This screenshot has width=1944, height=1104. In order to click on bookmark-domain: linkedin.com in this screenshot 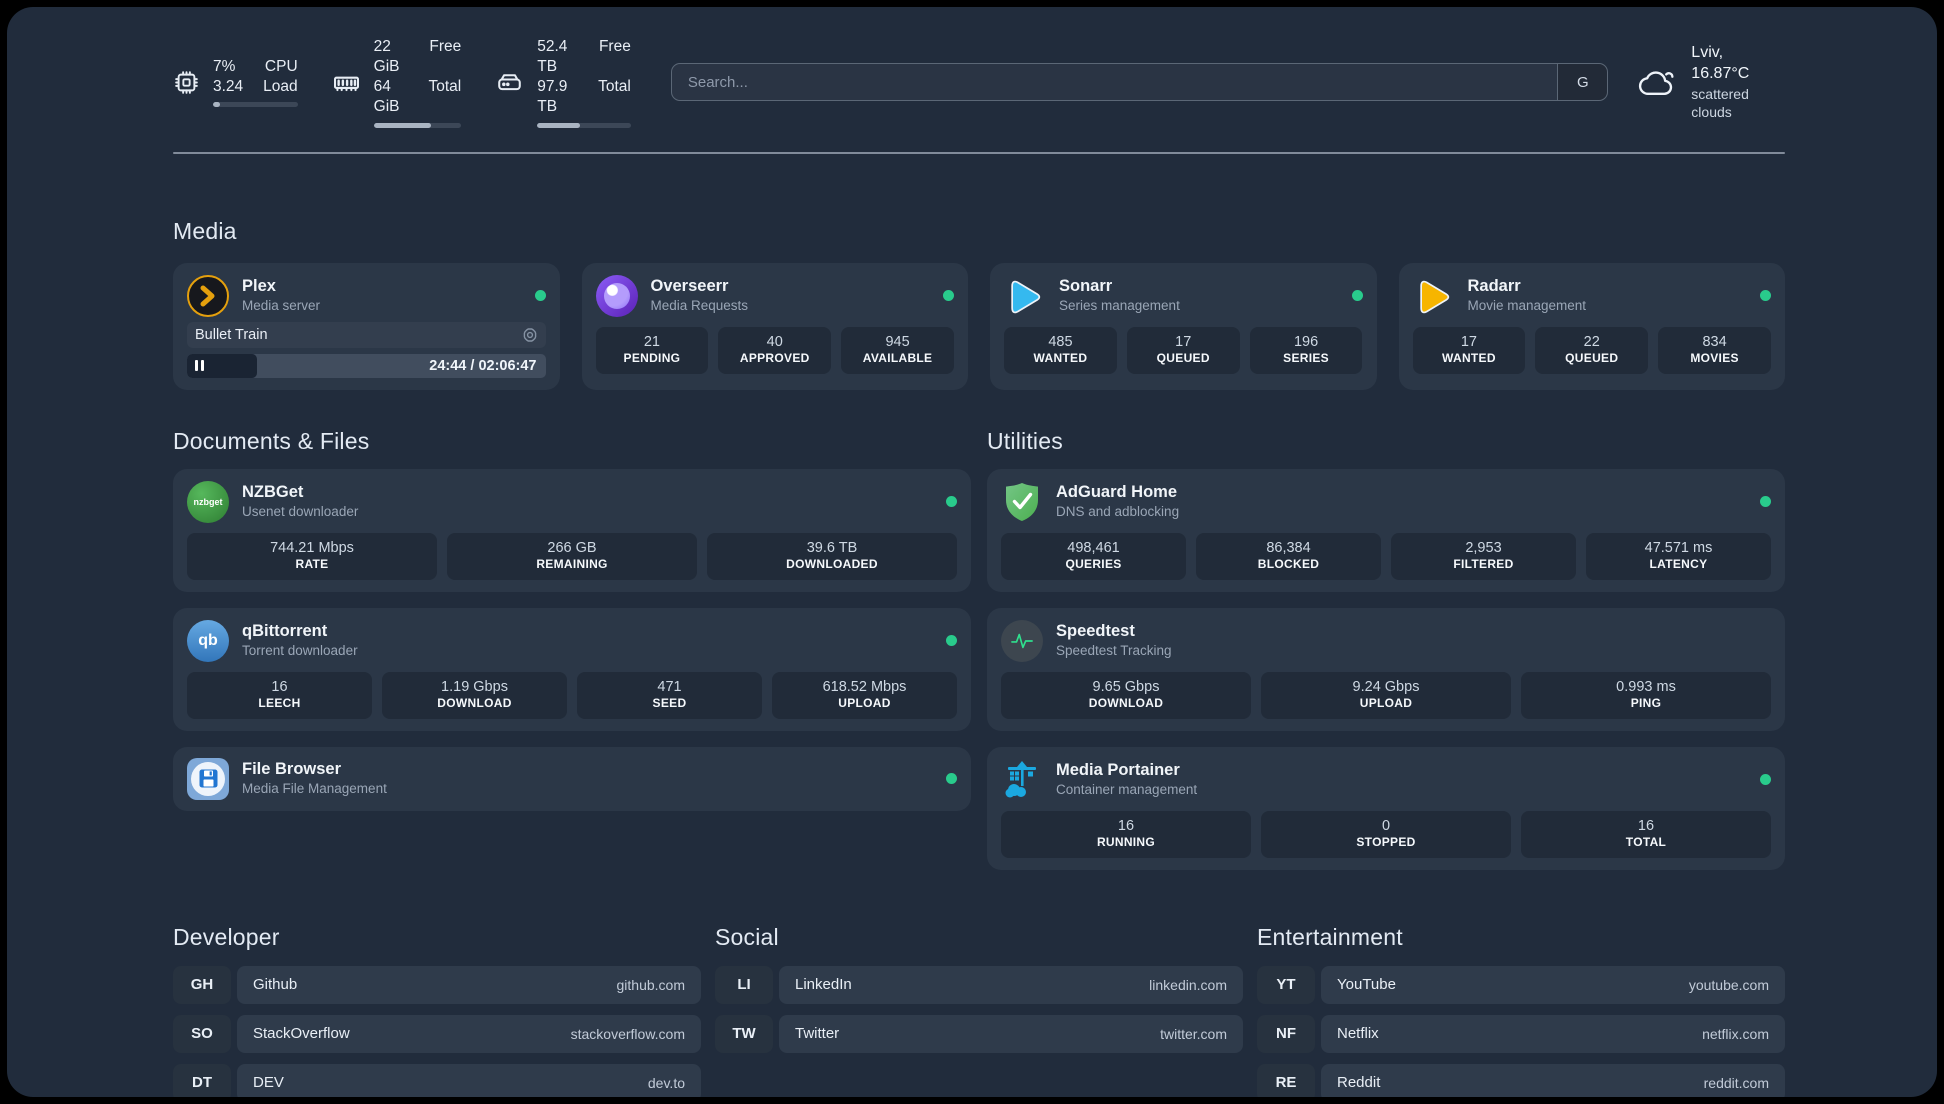, I will do `click(1188, 984)`.